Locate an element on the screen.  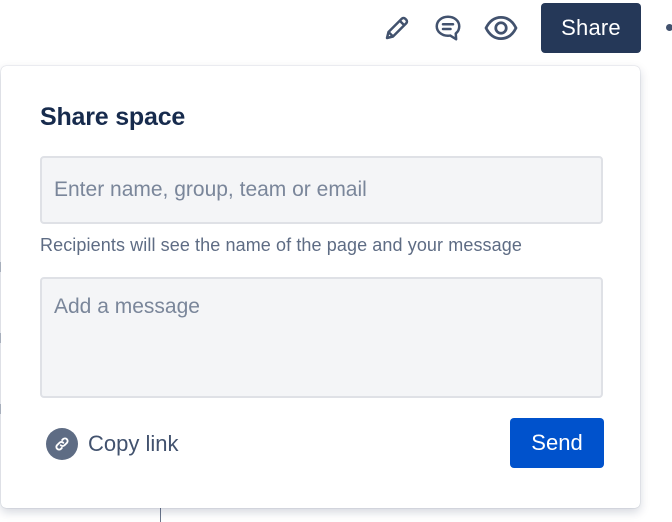
copy-link-button: Copy link is located at coordinates (112, 444).